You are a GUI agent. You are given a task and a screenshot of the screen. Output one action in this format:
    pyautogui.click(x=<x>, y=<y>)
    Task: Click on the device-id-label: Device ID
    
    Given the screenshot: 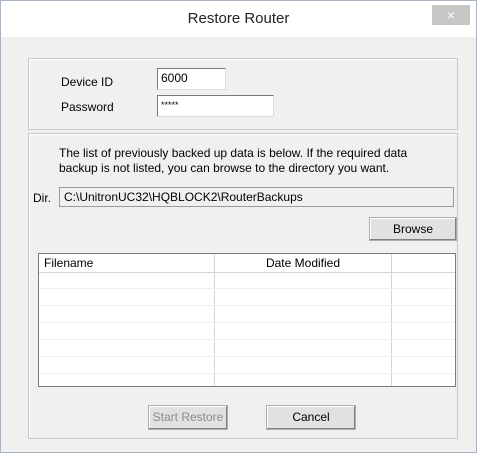 What is the action you would take?
    pyautogui.click(x=87, y=82)
    